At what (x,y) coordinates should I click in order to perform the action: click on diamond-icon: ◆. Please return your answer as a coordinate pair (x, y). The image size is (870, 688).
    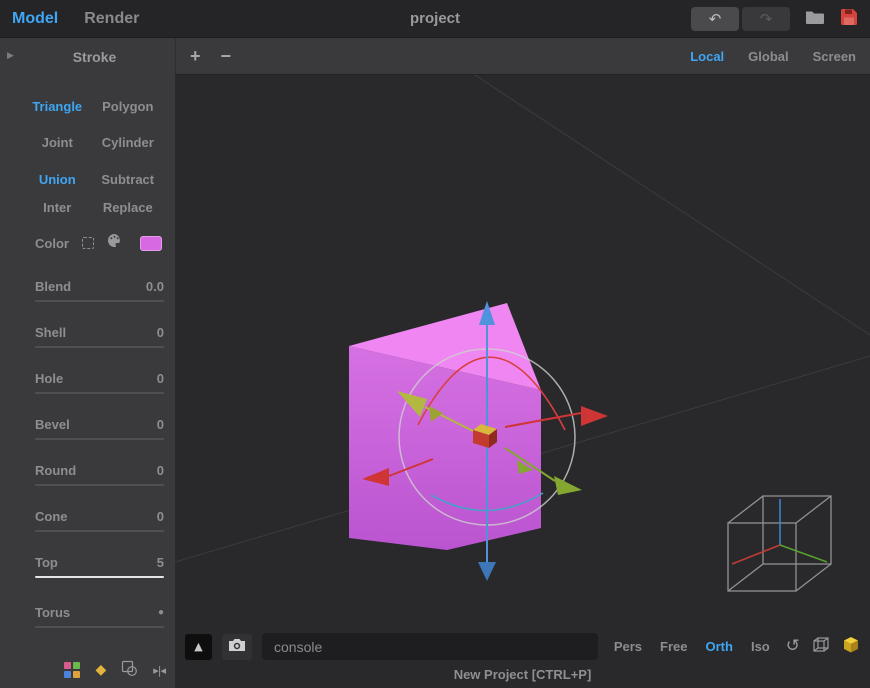
    Looking at the image, I should click on (101, 670).